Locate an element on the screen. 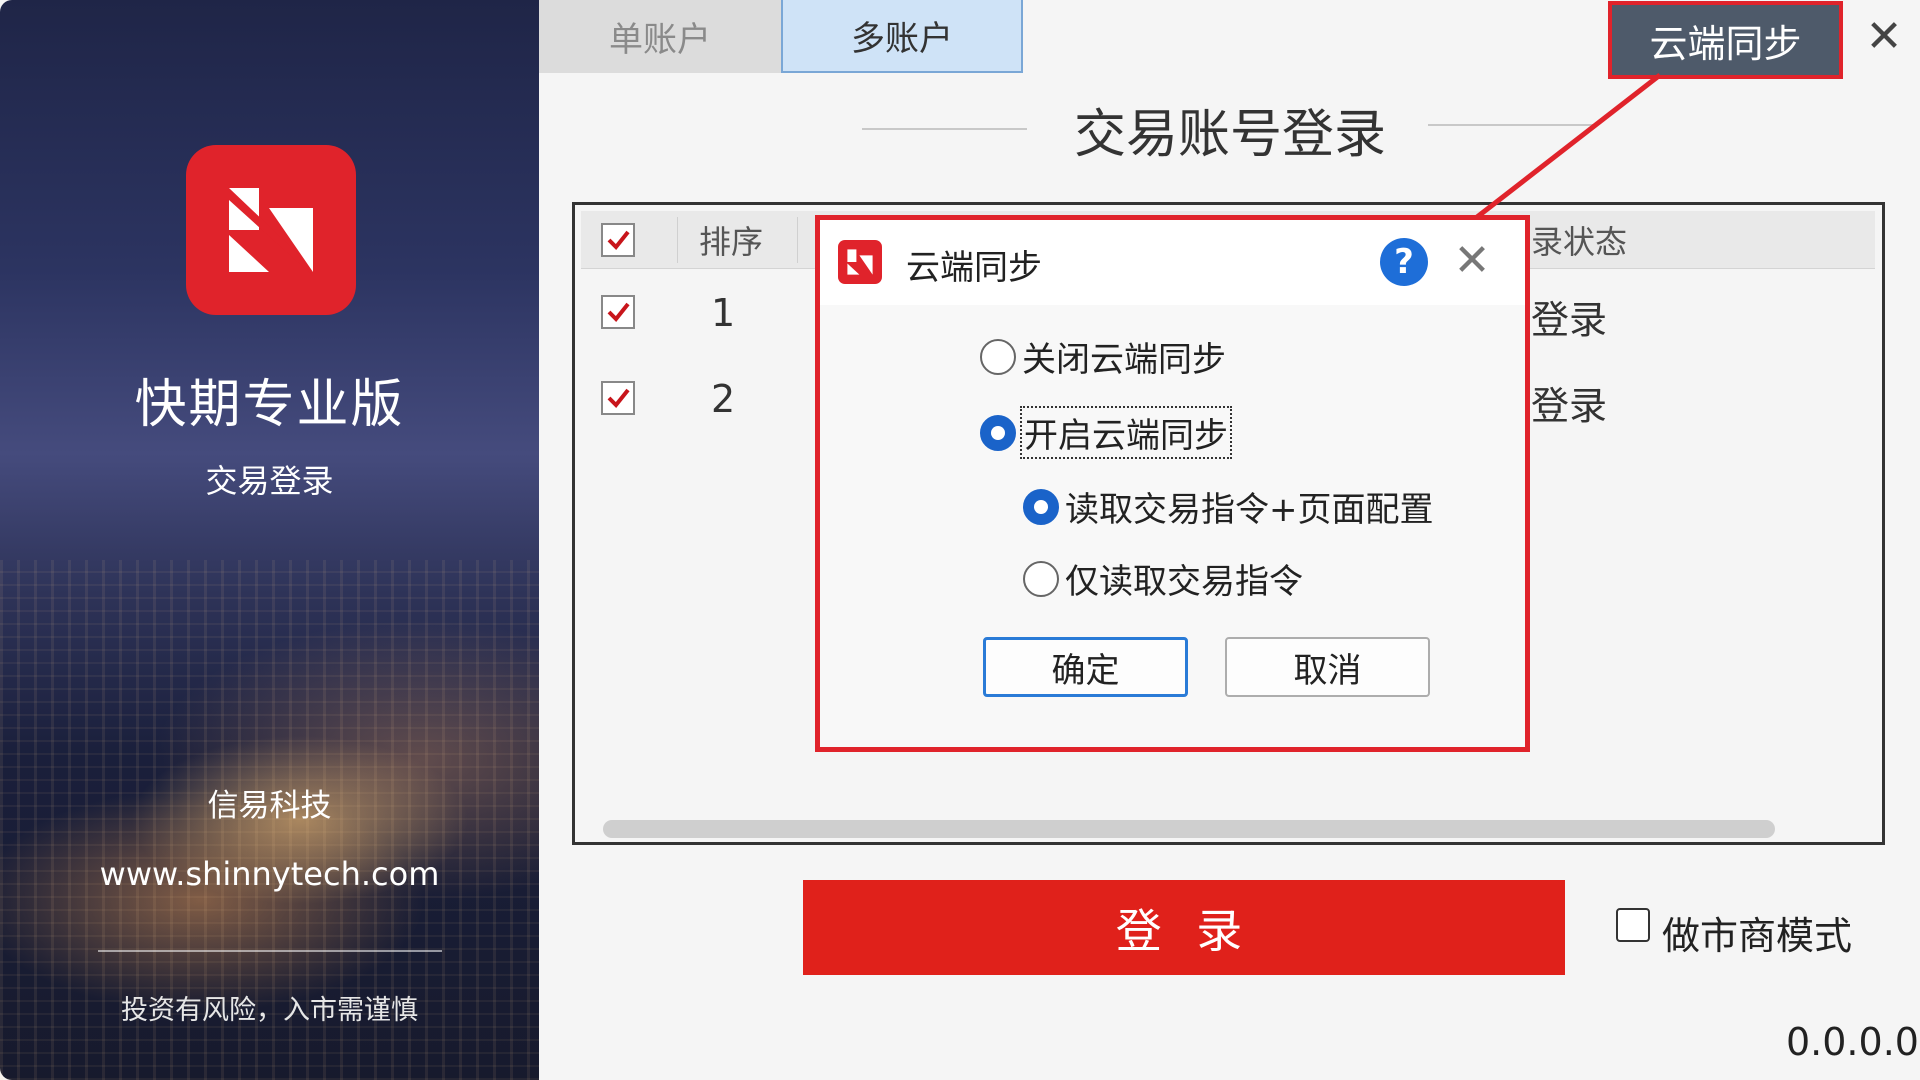 The width and height of the screenshot is (1920, 1080). page-title: 交易账号登录 is located at coordinates (1229, 135).